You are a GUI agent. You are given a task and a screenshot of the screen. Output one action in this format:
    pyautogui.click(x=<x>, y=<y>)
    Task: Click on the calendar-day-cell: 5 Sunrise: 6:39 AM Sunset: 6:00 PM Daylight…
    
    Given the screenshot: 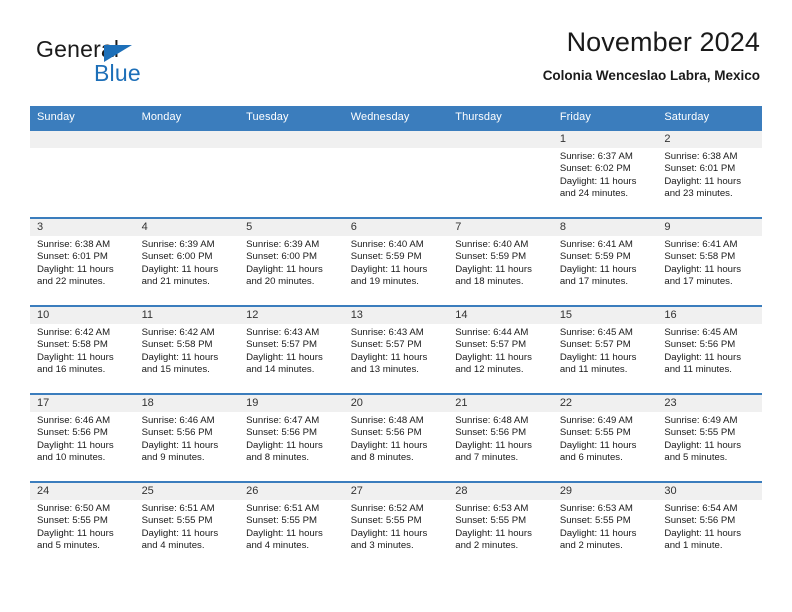 What is the action you would take?
    pyautogui.click(x=291, y=261)
    